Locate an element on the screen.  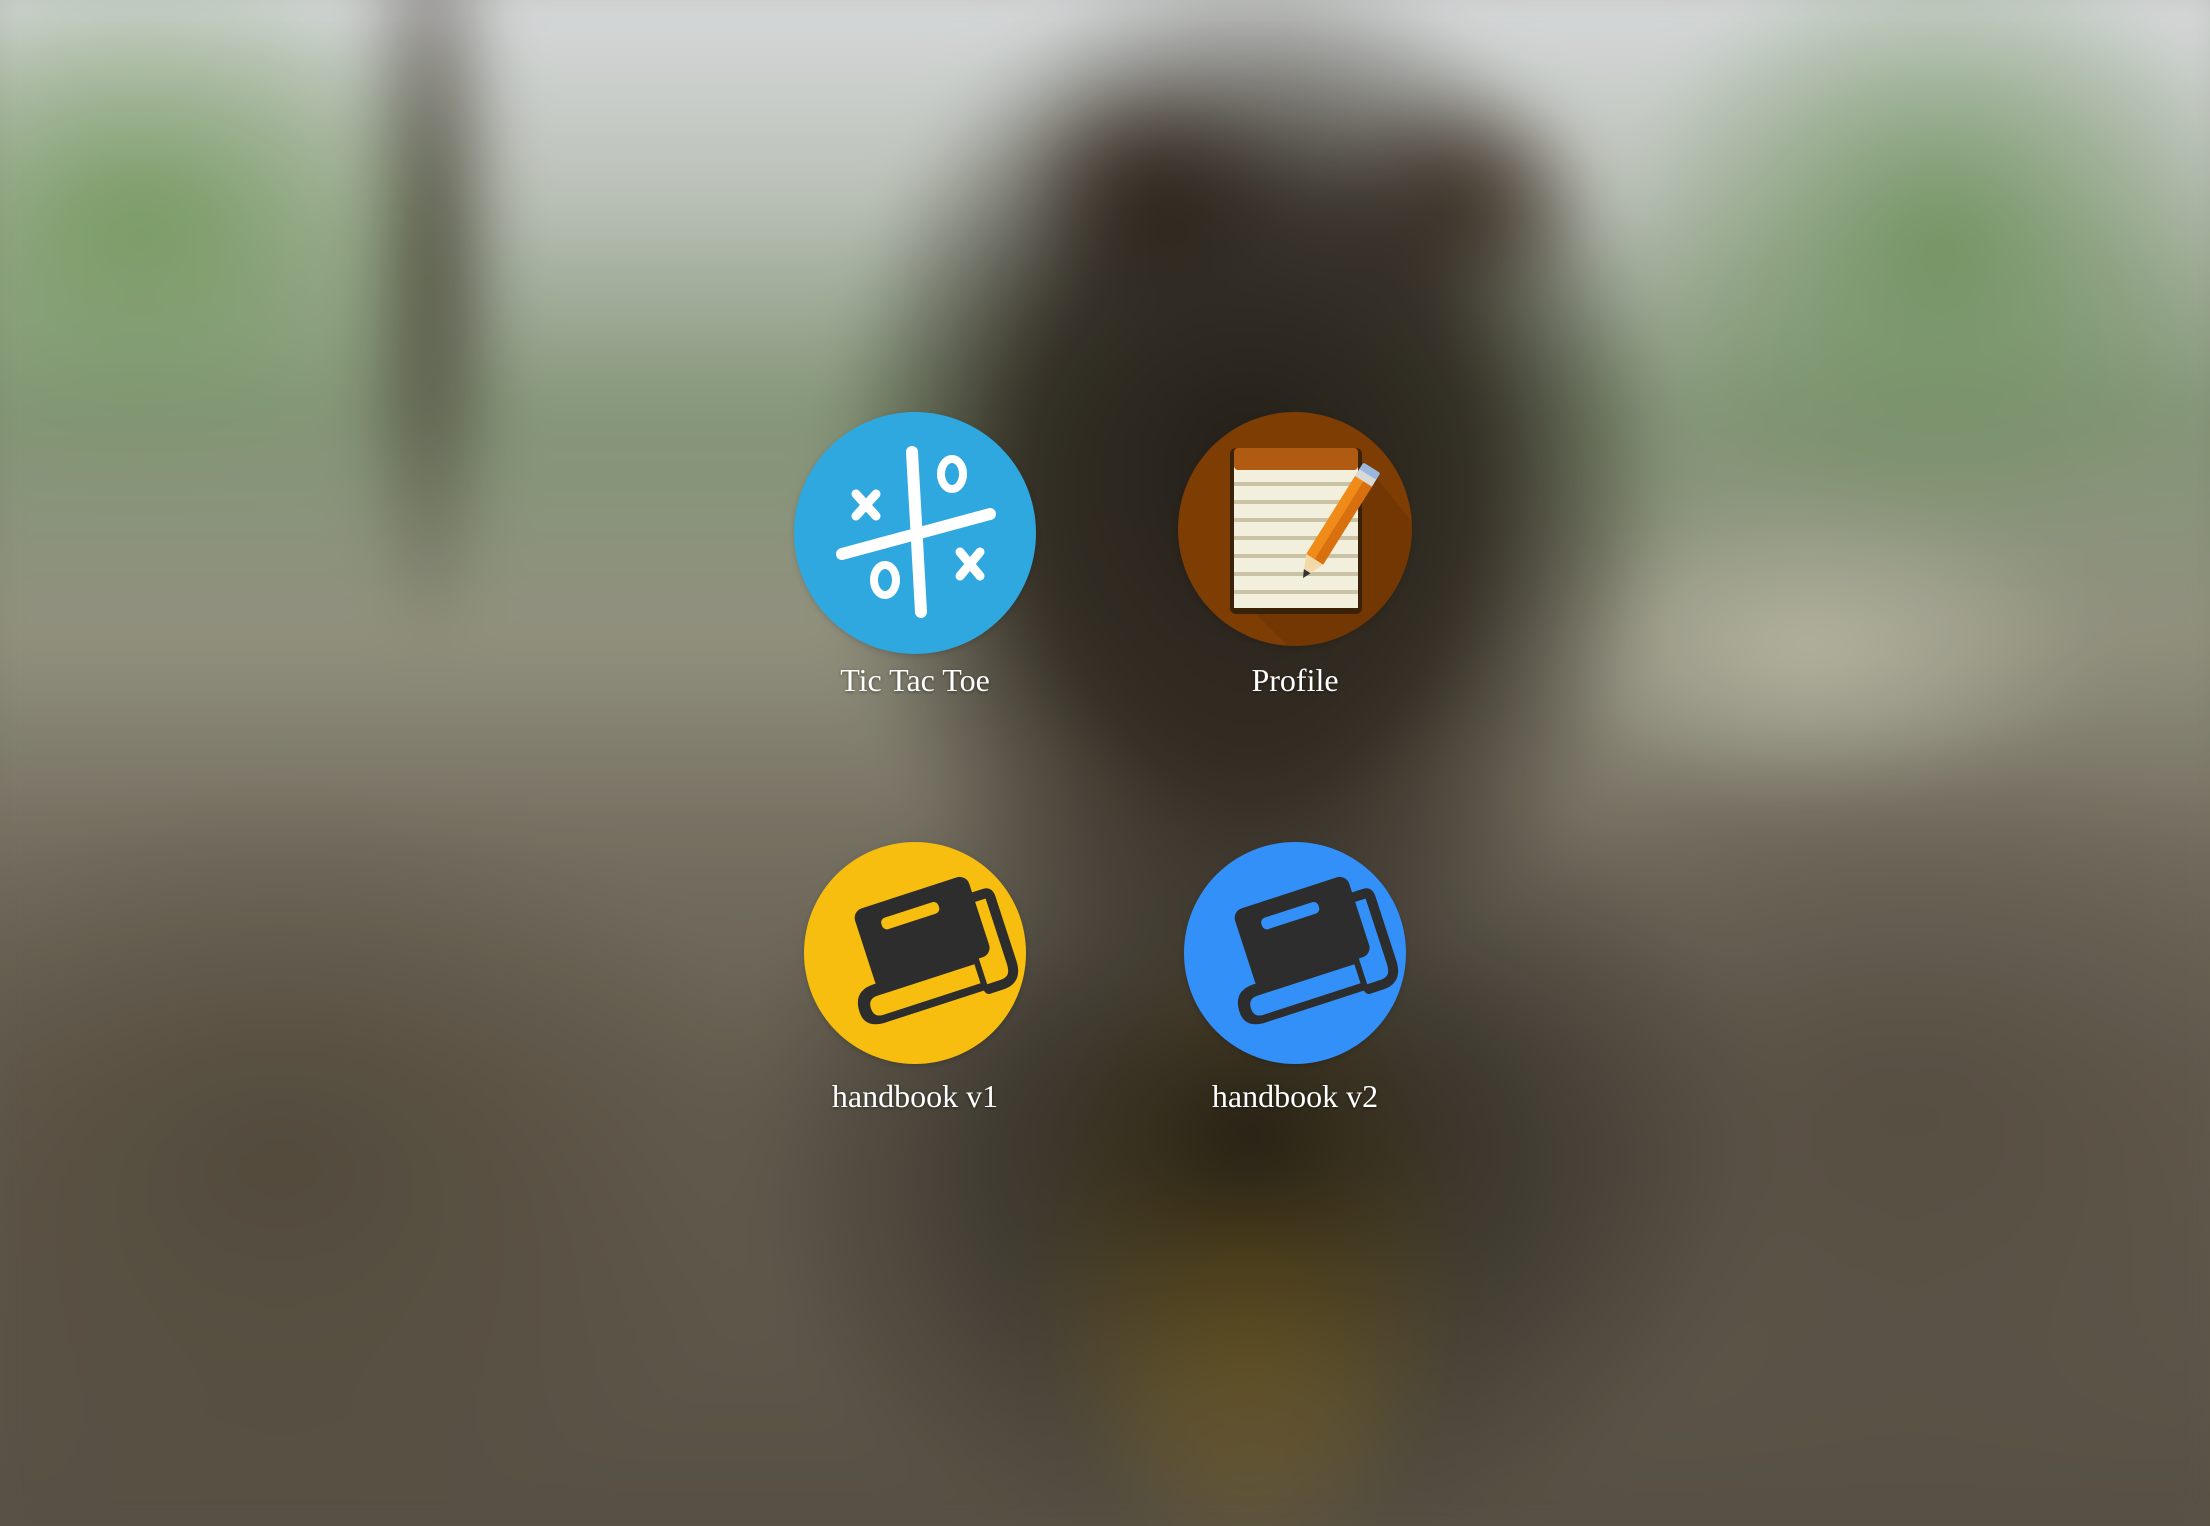
notepad-pencil-icon is located at coordinates (1295, 529).